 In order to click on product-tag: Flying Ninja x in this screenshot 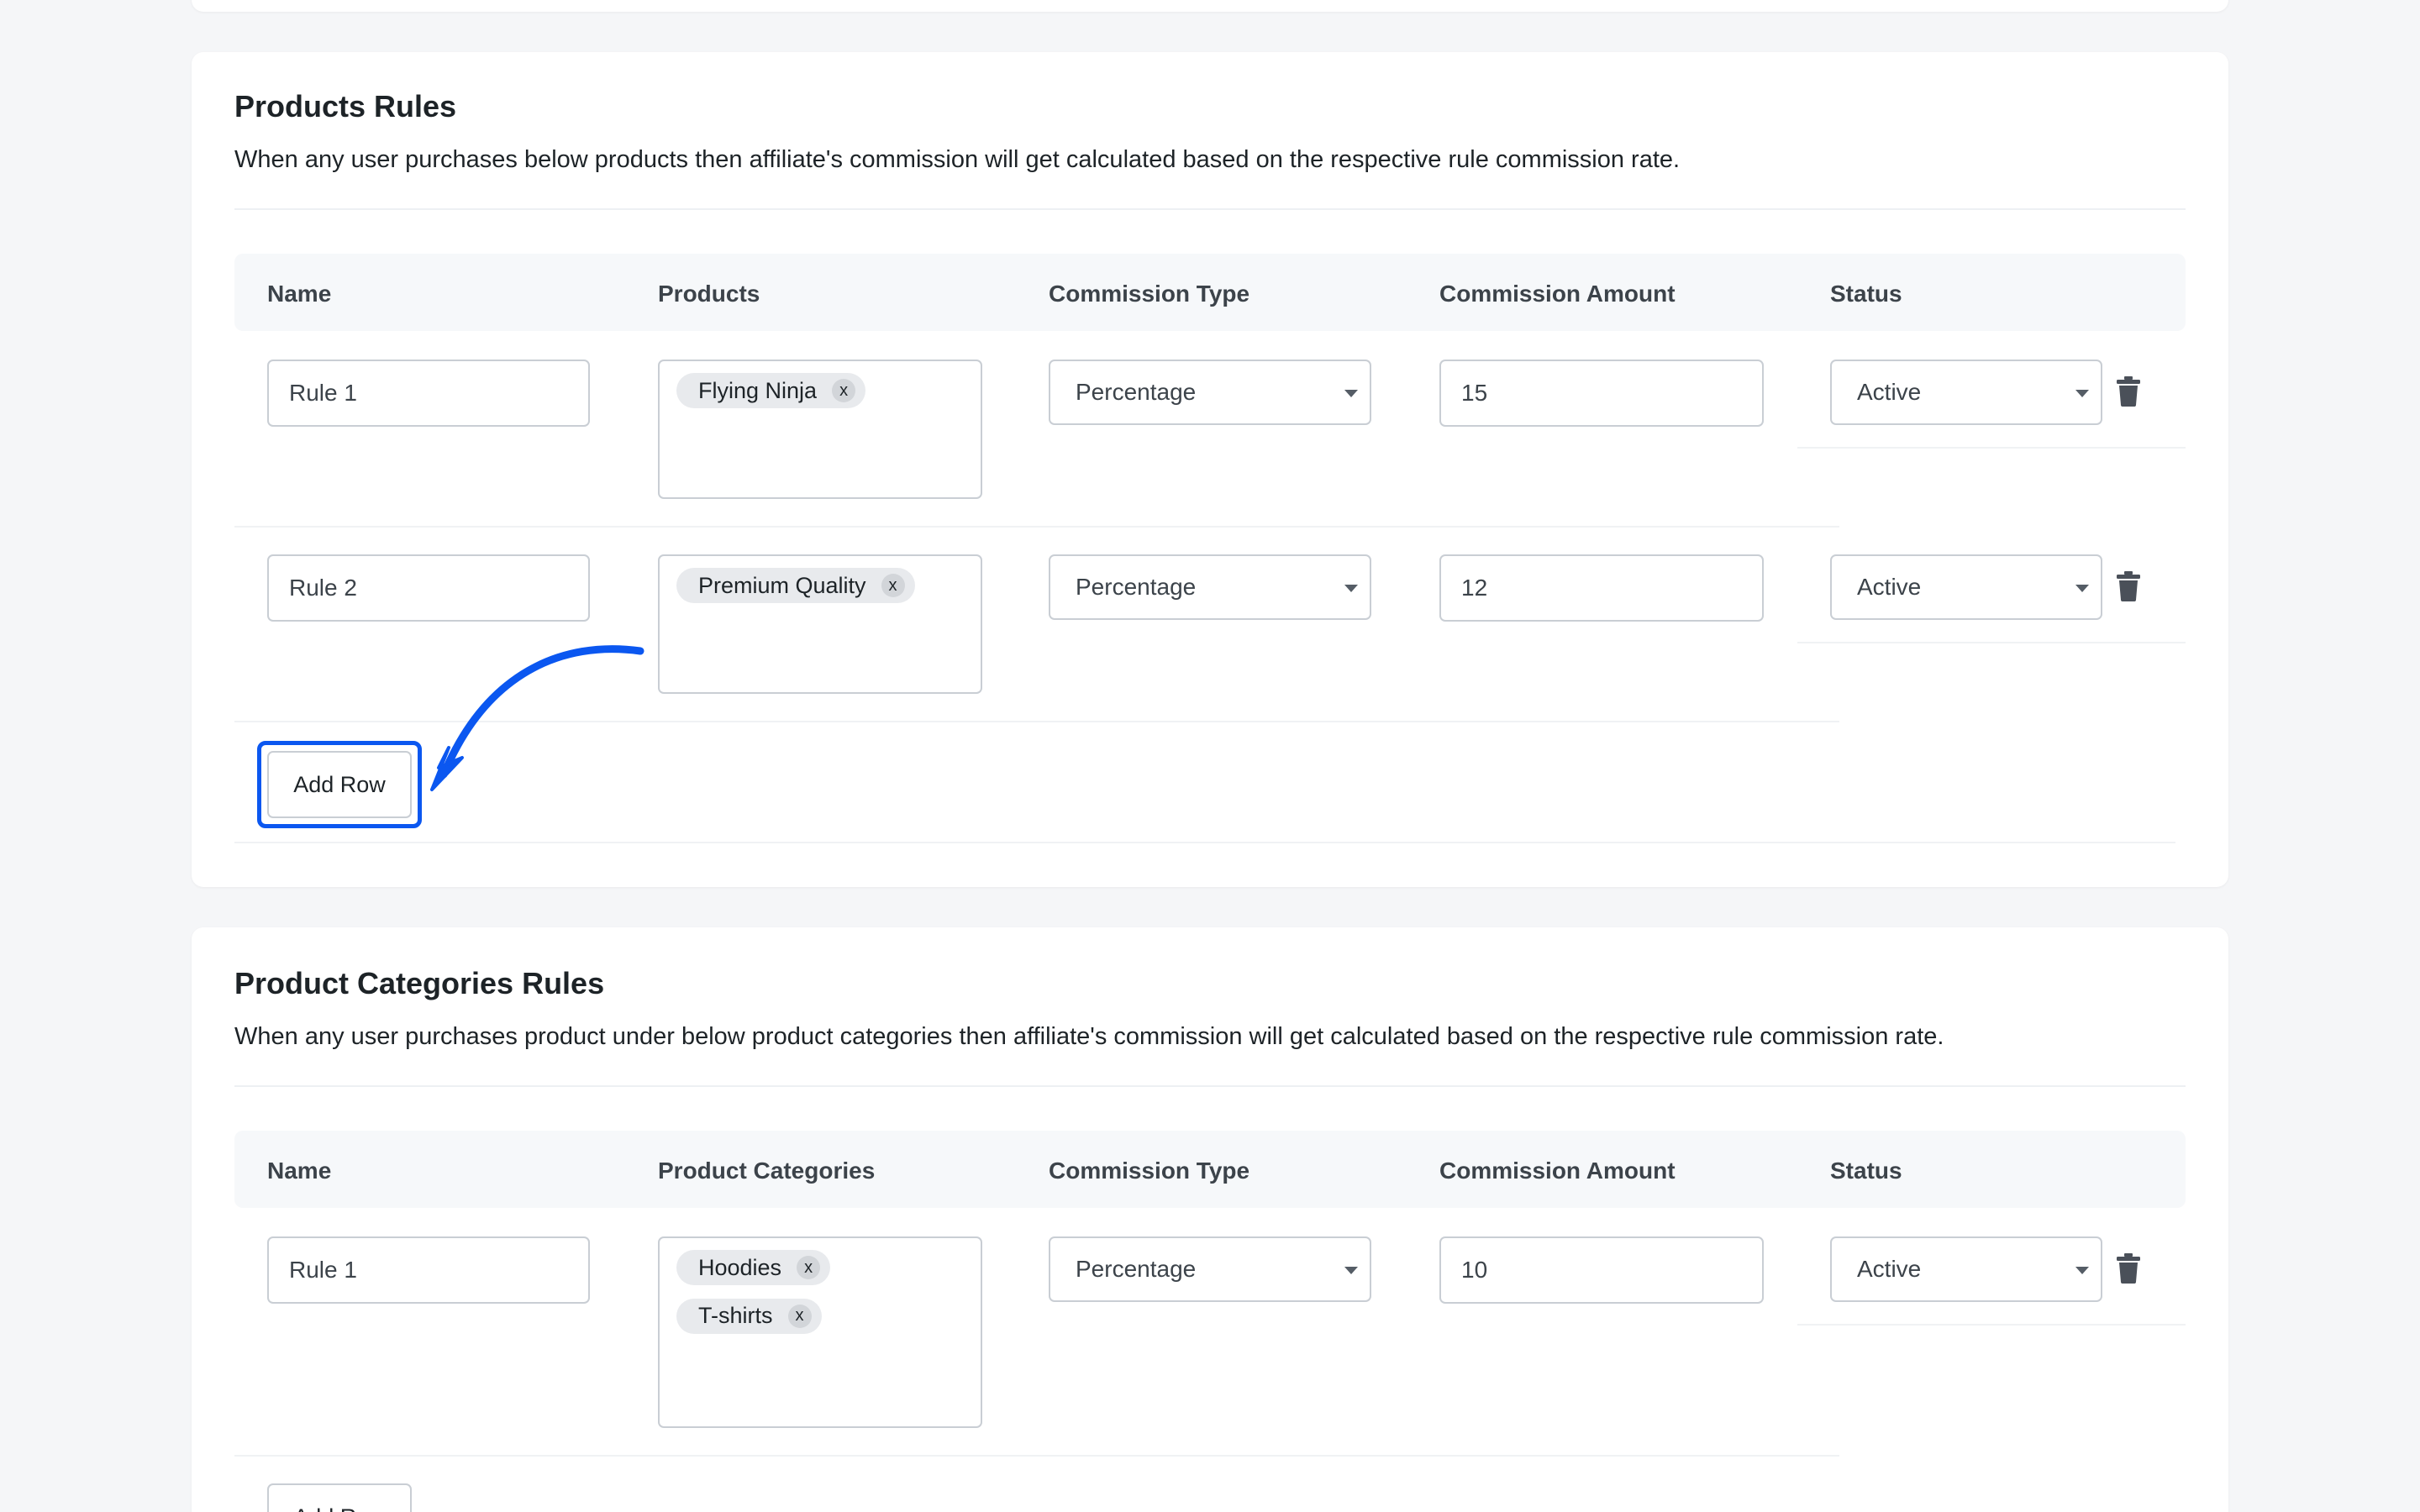, I will do `click(771, 390)`.